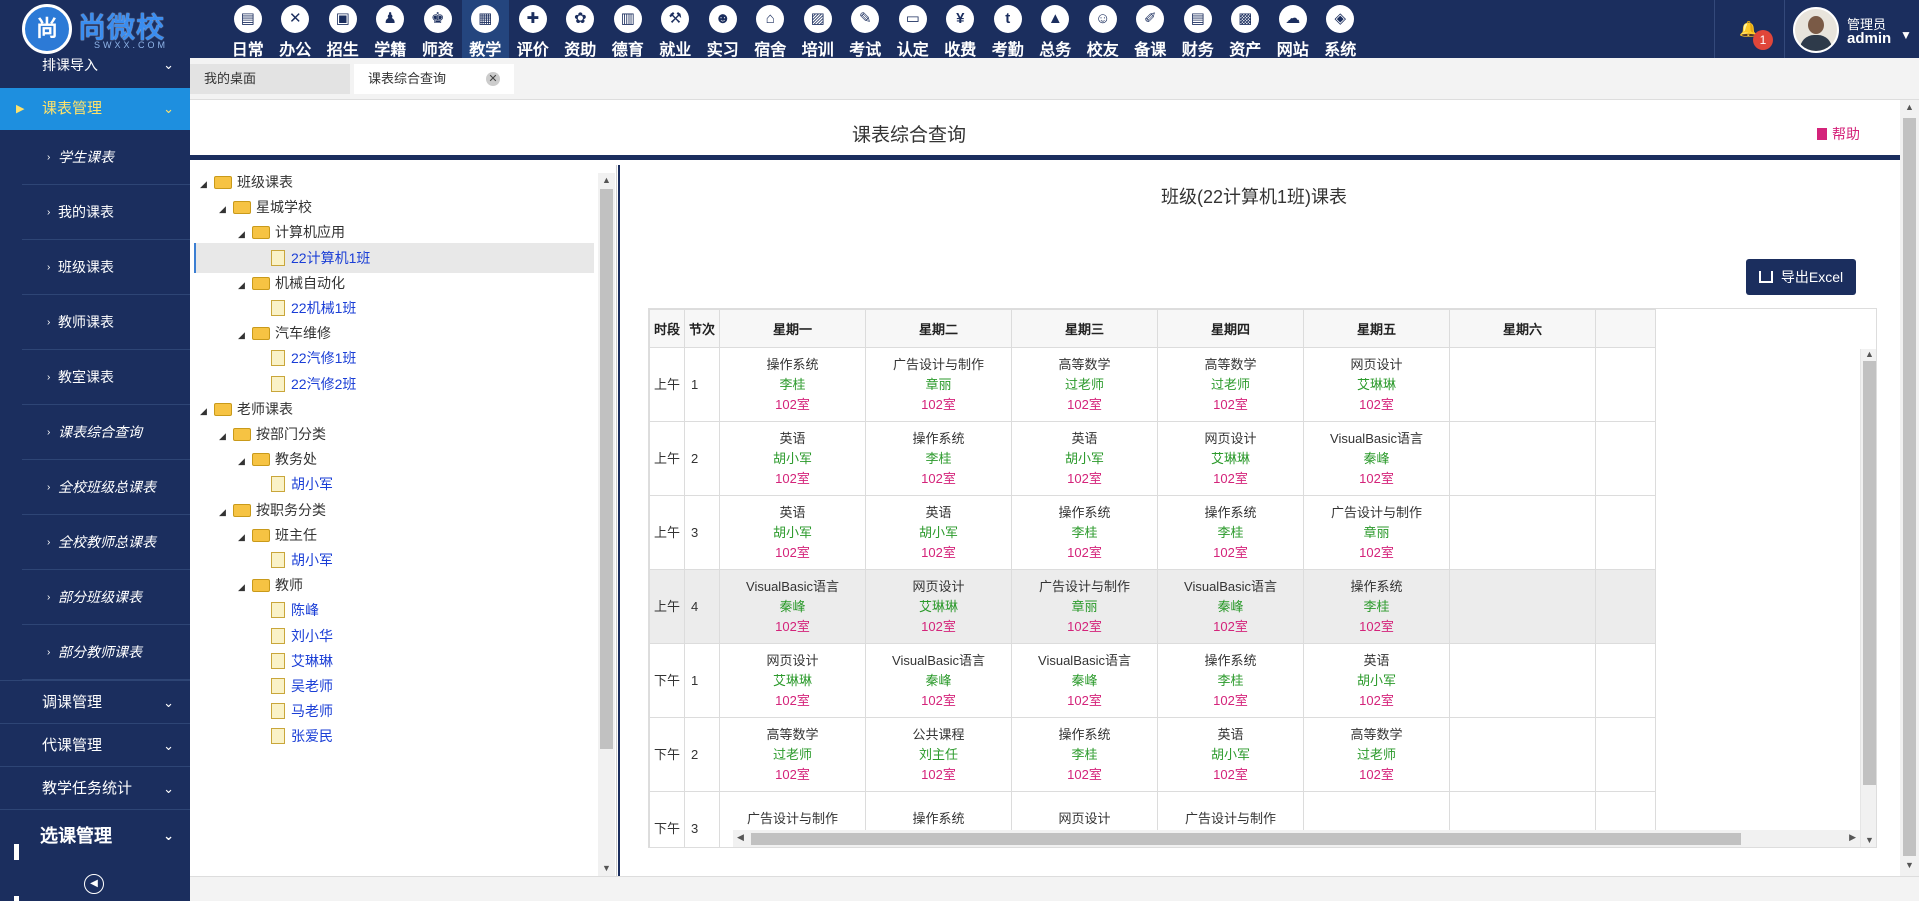 The height and width of the screenshot is (901, 1919). I want to click on module-calendar: ▦ 教学, so click(485, 29).